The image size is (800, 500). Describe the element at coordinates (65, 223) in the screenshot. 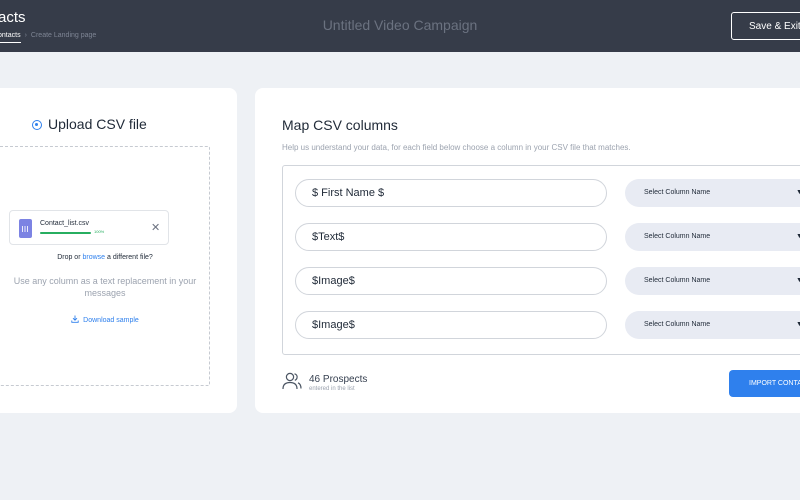

I see `file-name: Contact_list.csv` at that location.